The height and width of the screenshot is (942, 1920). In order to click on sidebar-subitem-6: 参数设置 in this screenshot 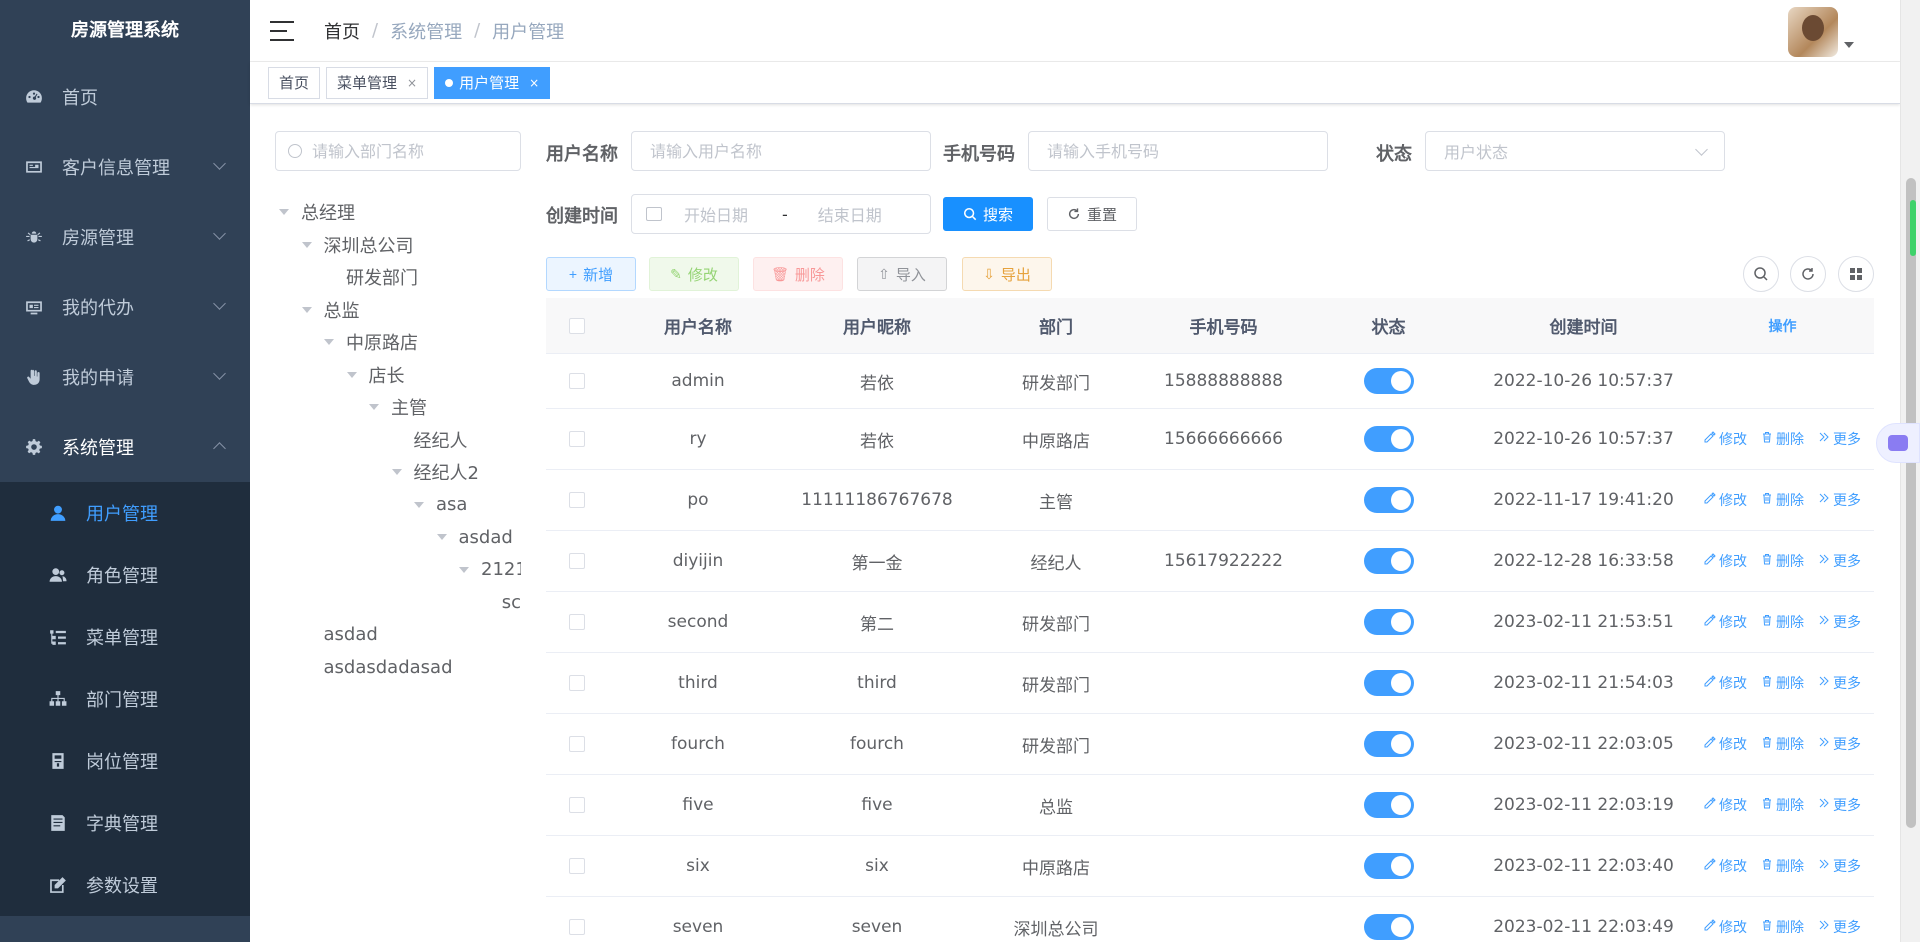, I will do `click(125, 885)`.